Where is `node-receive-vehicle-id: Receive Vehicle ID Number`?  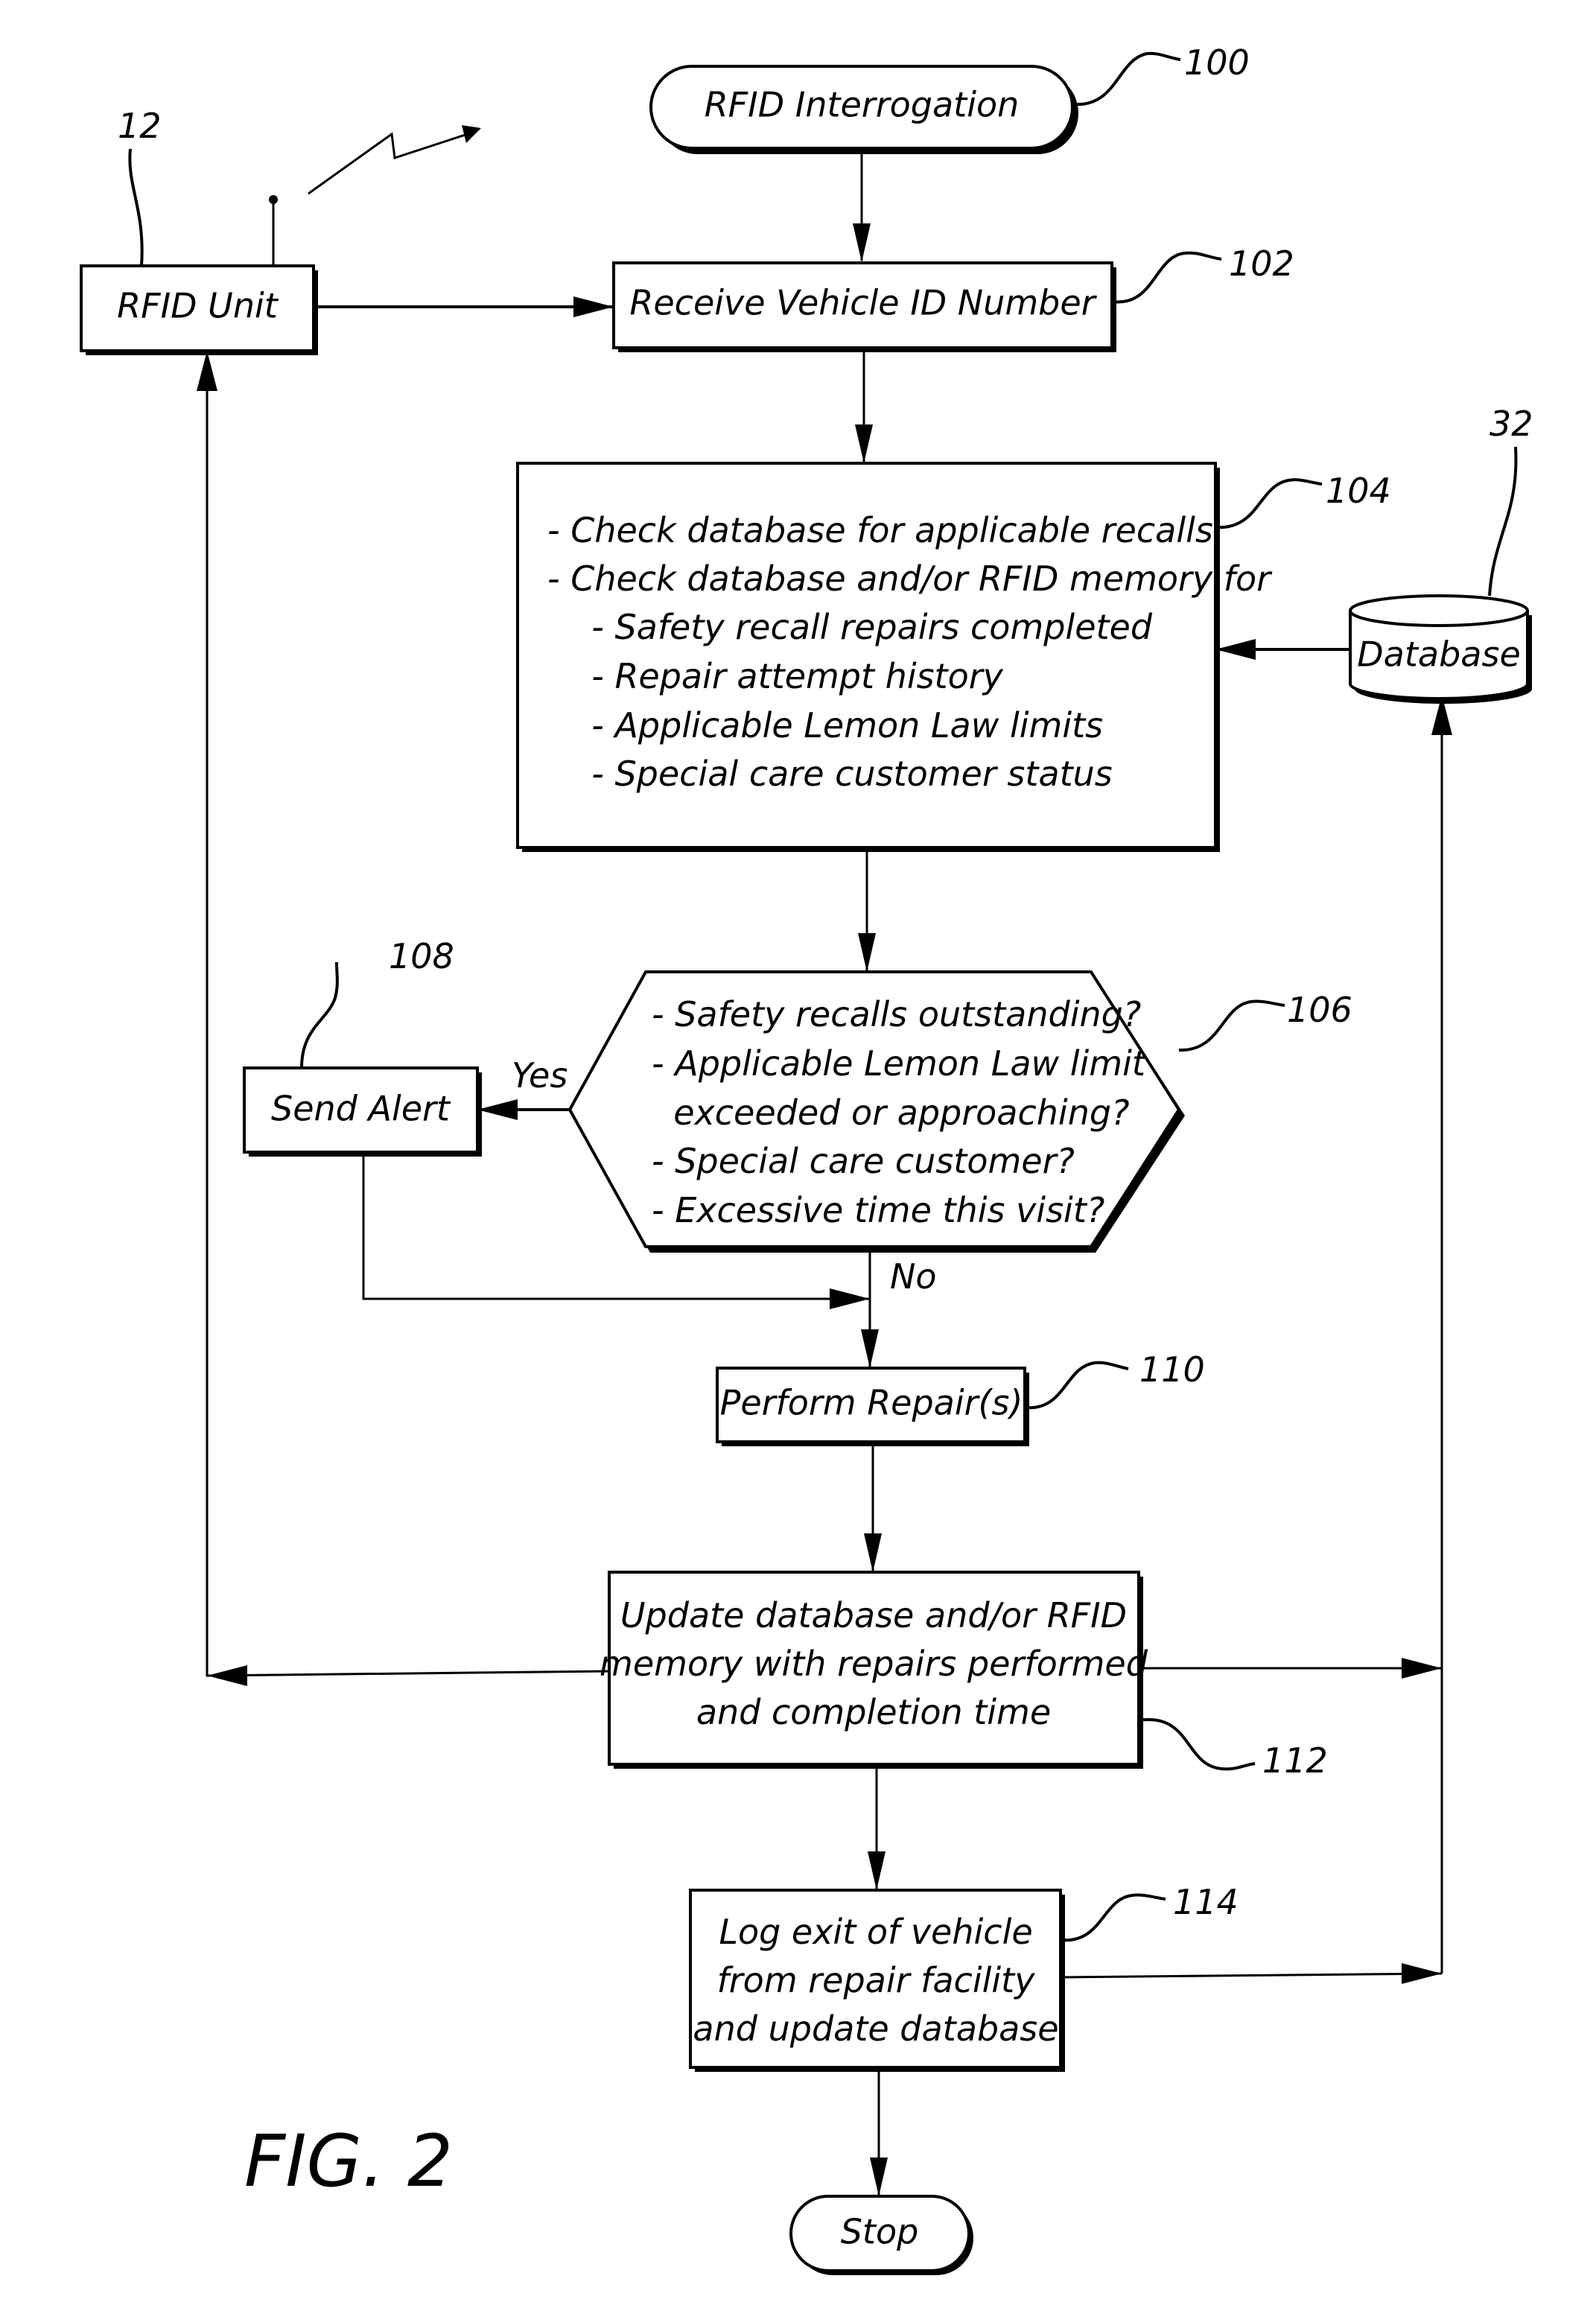 node-receive-vehicle-id: Receive Vehicle ID Number is located at coordinates (864, 306).